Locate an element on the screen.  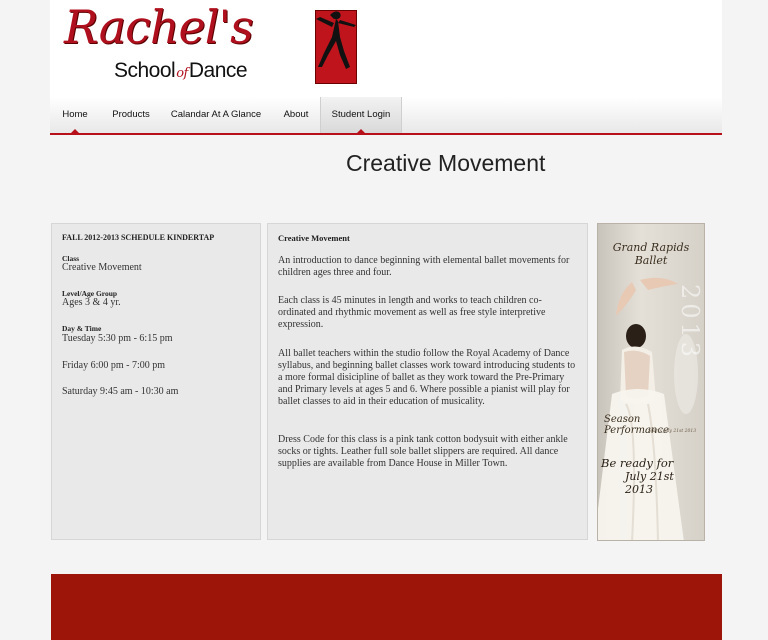
nav-products: Products is located at coordinates (131, 115).